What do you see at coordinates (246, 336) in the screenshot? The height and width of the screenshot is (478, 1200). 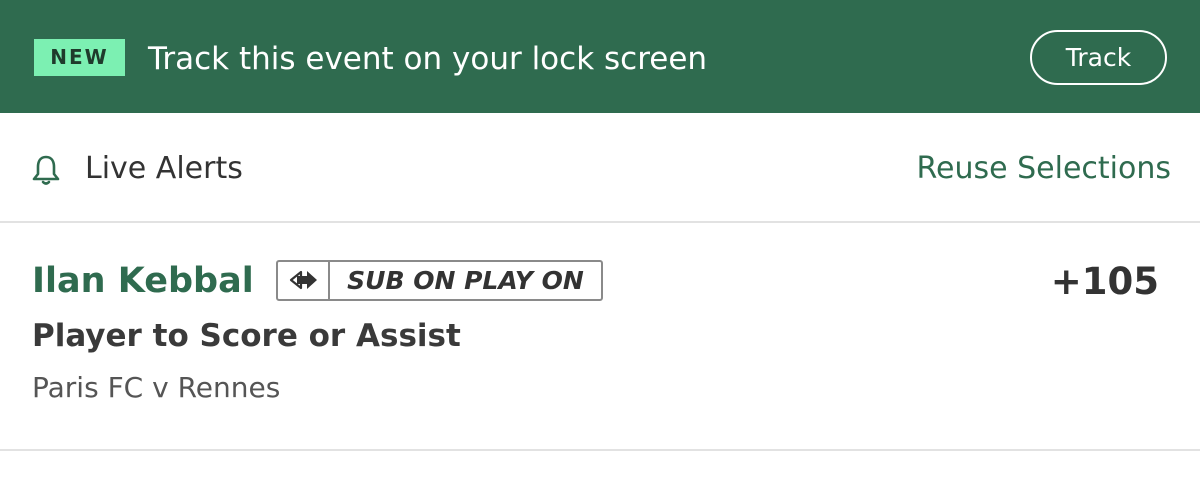 I see `market-name: Player to Score or Assist` at bounding box center [246, 336].